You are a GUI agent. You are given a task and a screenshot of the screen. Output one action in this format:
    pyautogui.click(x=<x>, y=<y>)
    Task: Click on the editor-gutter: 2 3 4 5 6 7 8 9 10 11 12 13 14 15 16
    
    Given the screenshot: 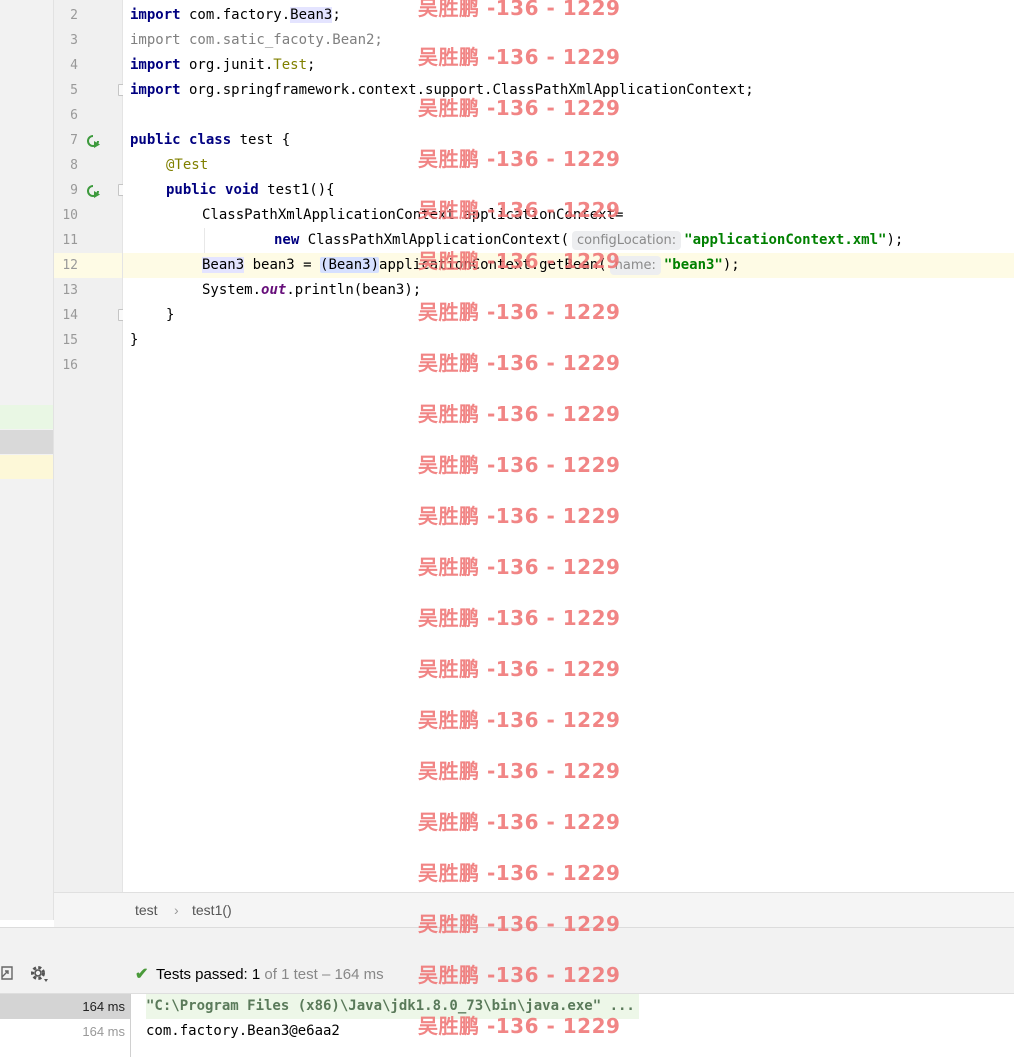 What is the action you would take?
    pyautogui.click(x=91, y=446)
    